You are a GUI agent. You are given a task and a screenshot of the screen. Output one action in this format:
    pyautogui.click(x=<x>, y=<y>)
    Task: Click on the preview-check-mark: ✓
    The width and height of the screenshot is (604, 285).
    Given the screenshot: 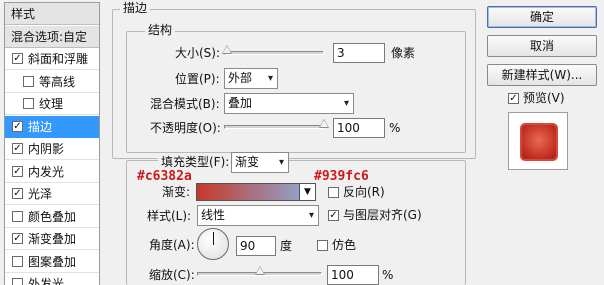 What is the action you would take?
    pyautogui.click(x=513, y=98)
    